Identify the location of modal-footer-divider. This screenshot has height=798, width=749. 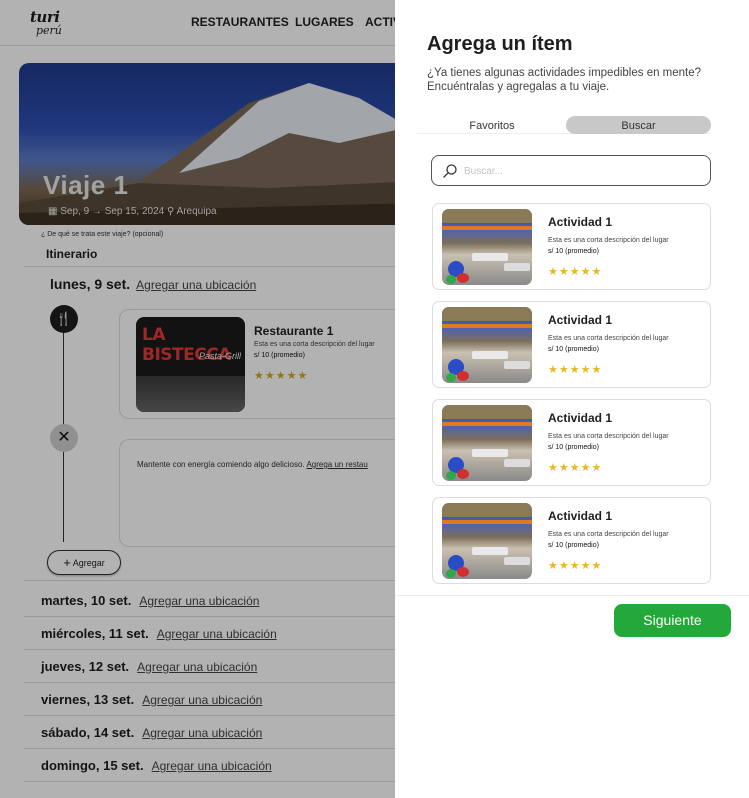
(572, 595).